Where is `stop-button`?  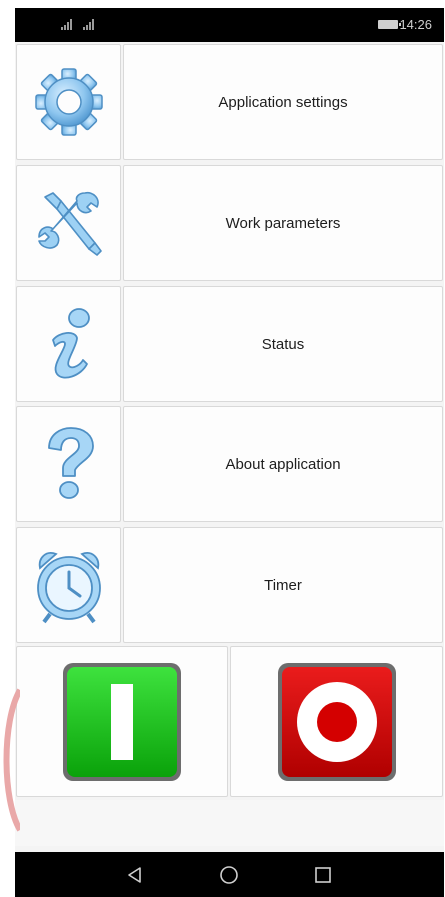
stop-button is located at coordinates (336, 721).